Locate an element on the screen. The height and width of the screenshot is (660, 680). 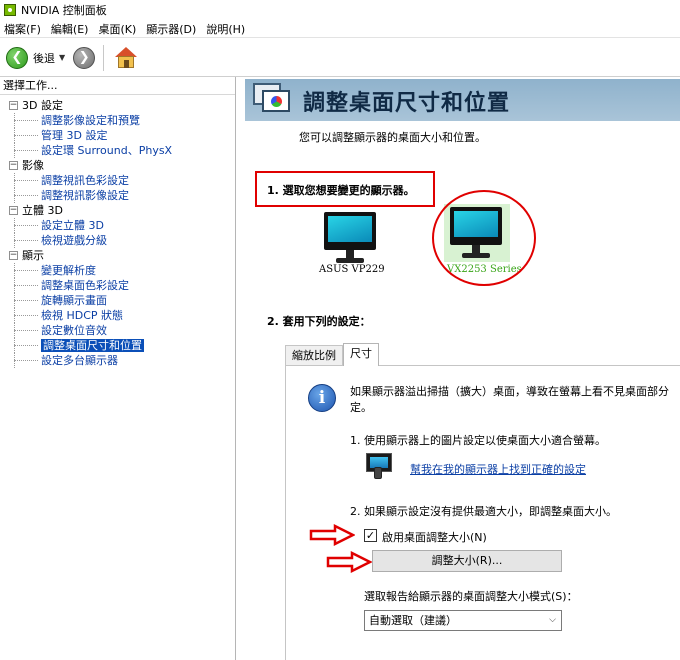
tree-item-label: 設定數位音效 is located at coordinates (74, 330).